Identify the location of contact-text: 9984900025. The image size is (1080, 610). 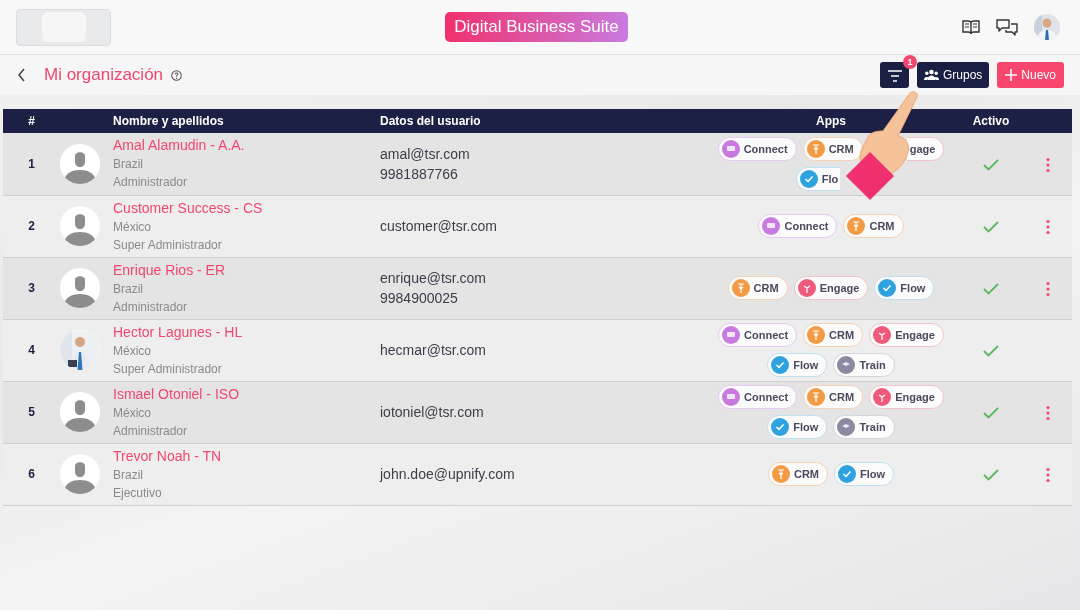
(419, 298).